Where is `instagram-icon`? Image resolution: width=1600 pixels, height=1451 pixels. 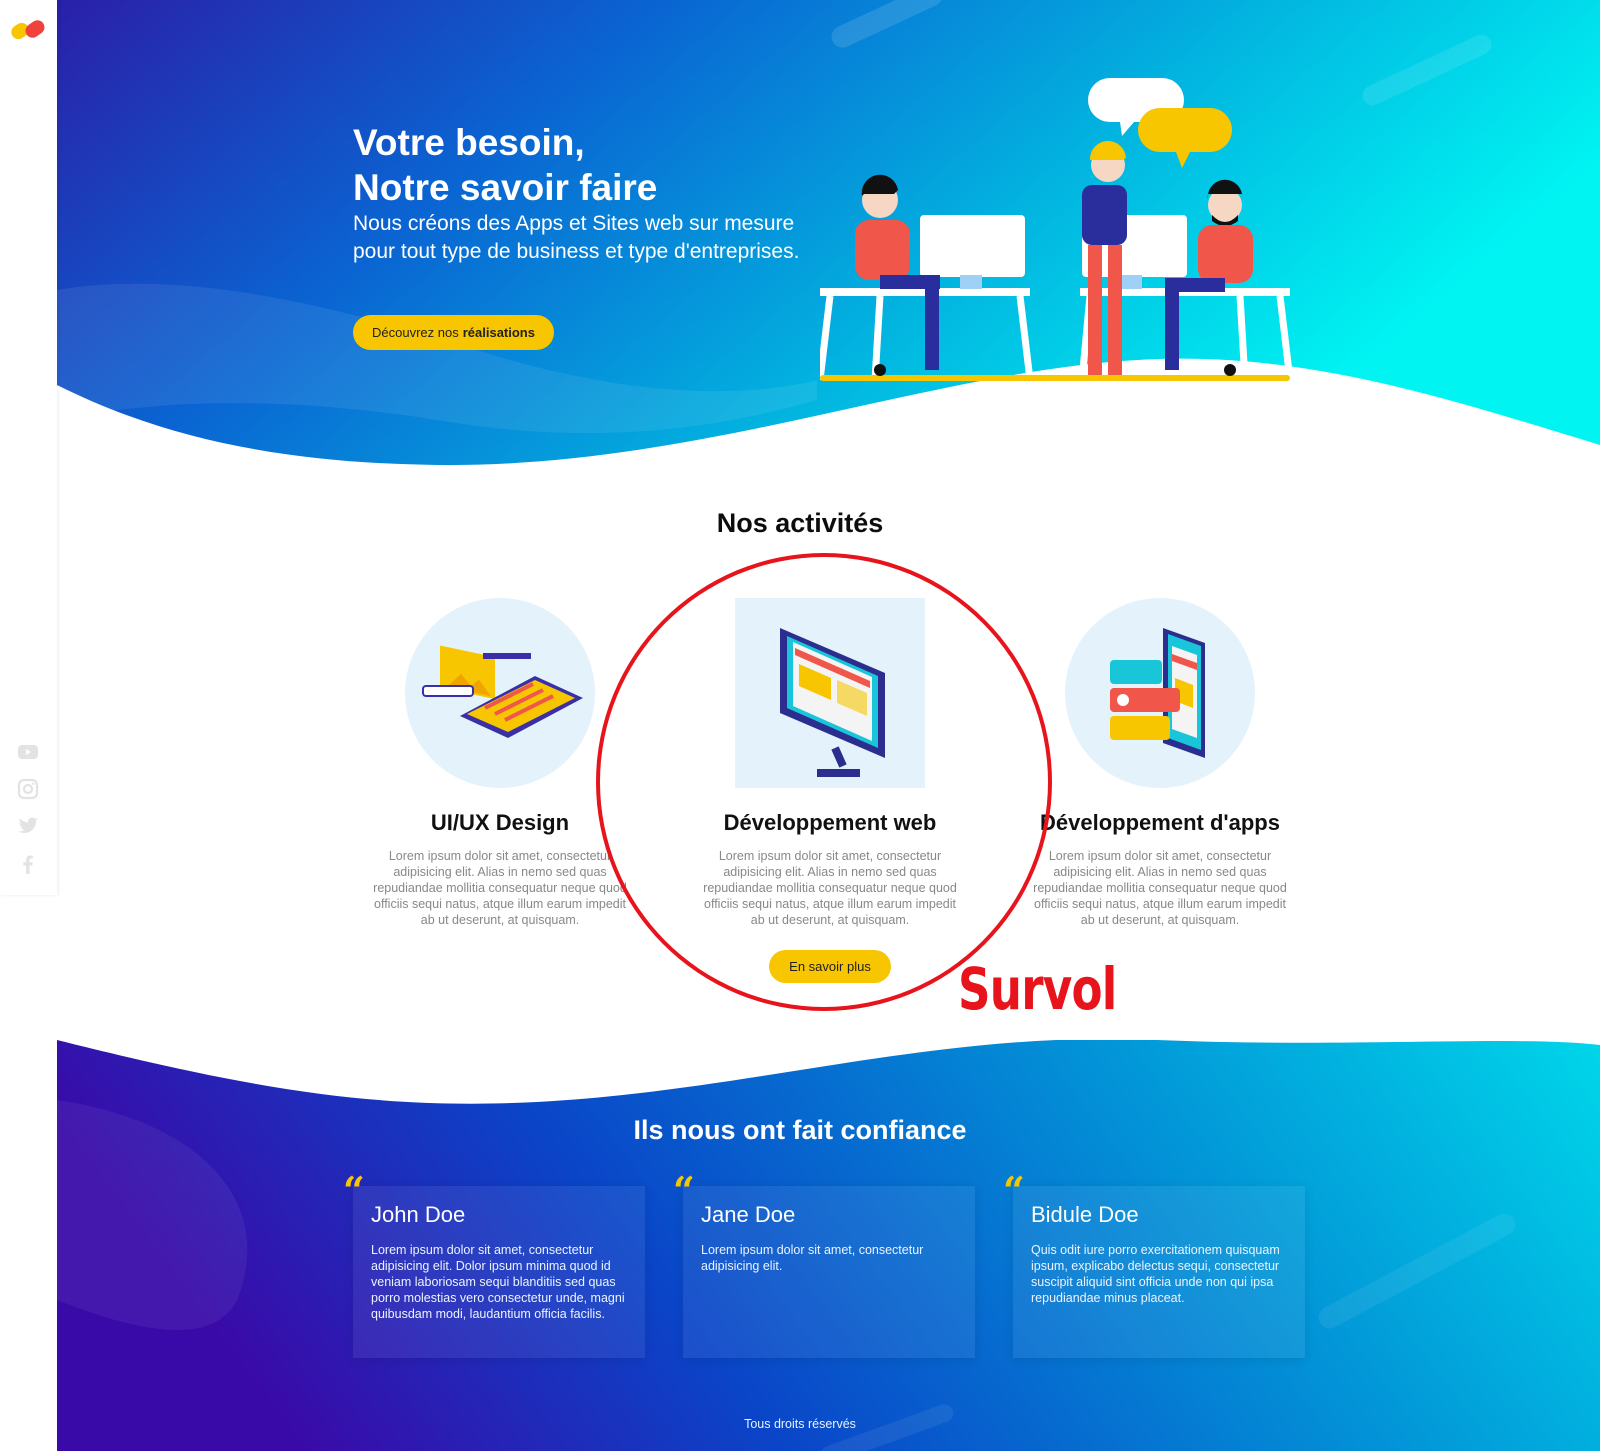 instagram-icon is located at coordinates (28, 789).